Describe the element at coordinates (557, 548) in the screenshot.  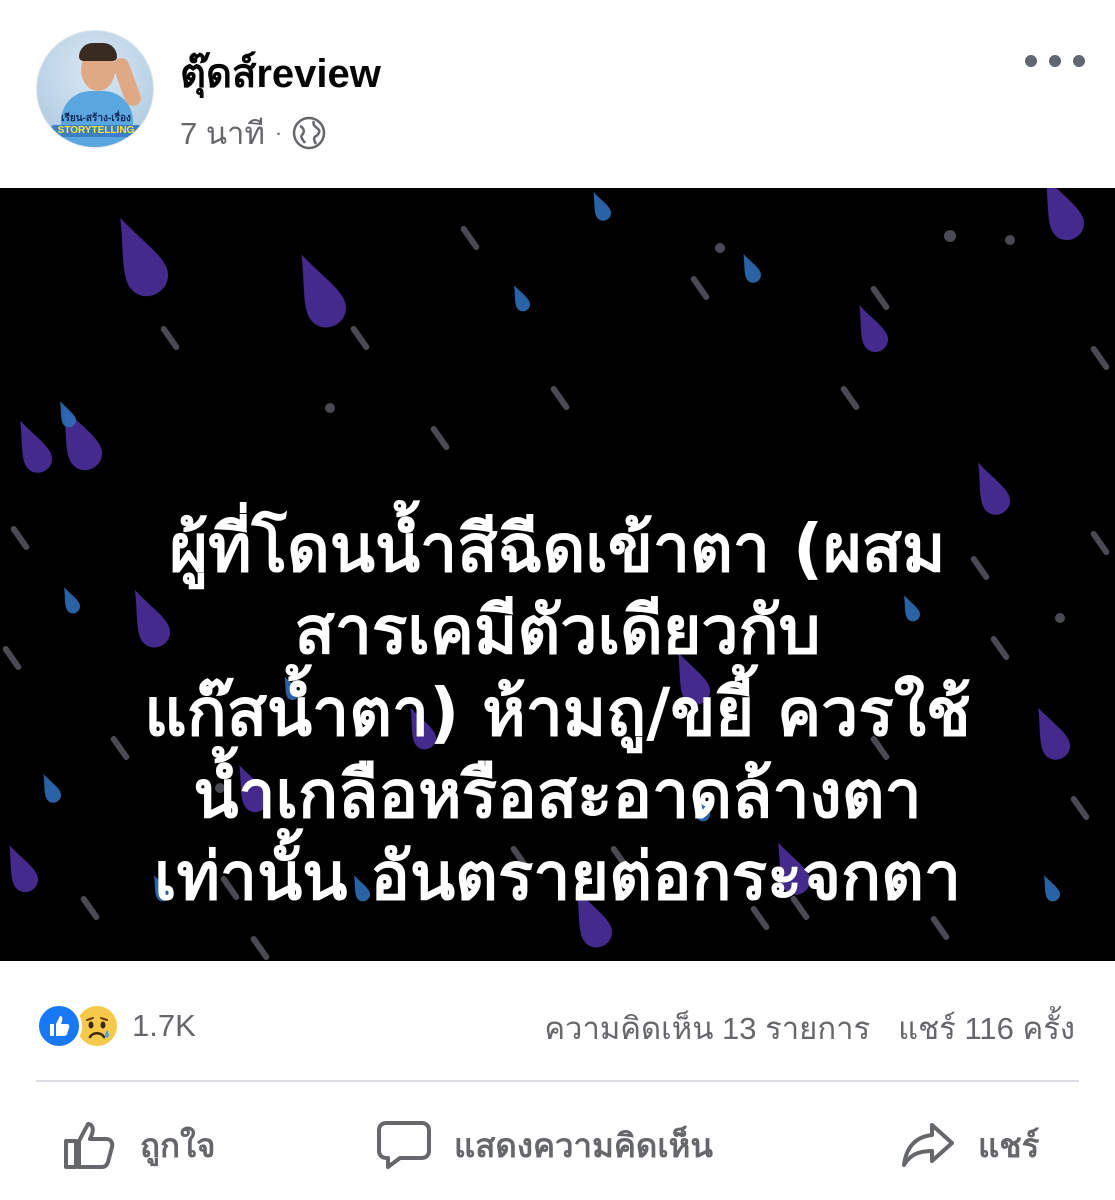
I see `post-text-line: ผู้ที่โดนน้ำสีฉีดเข้าตา (ผสม` at that location.